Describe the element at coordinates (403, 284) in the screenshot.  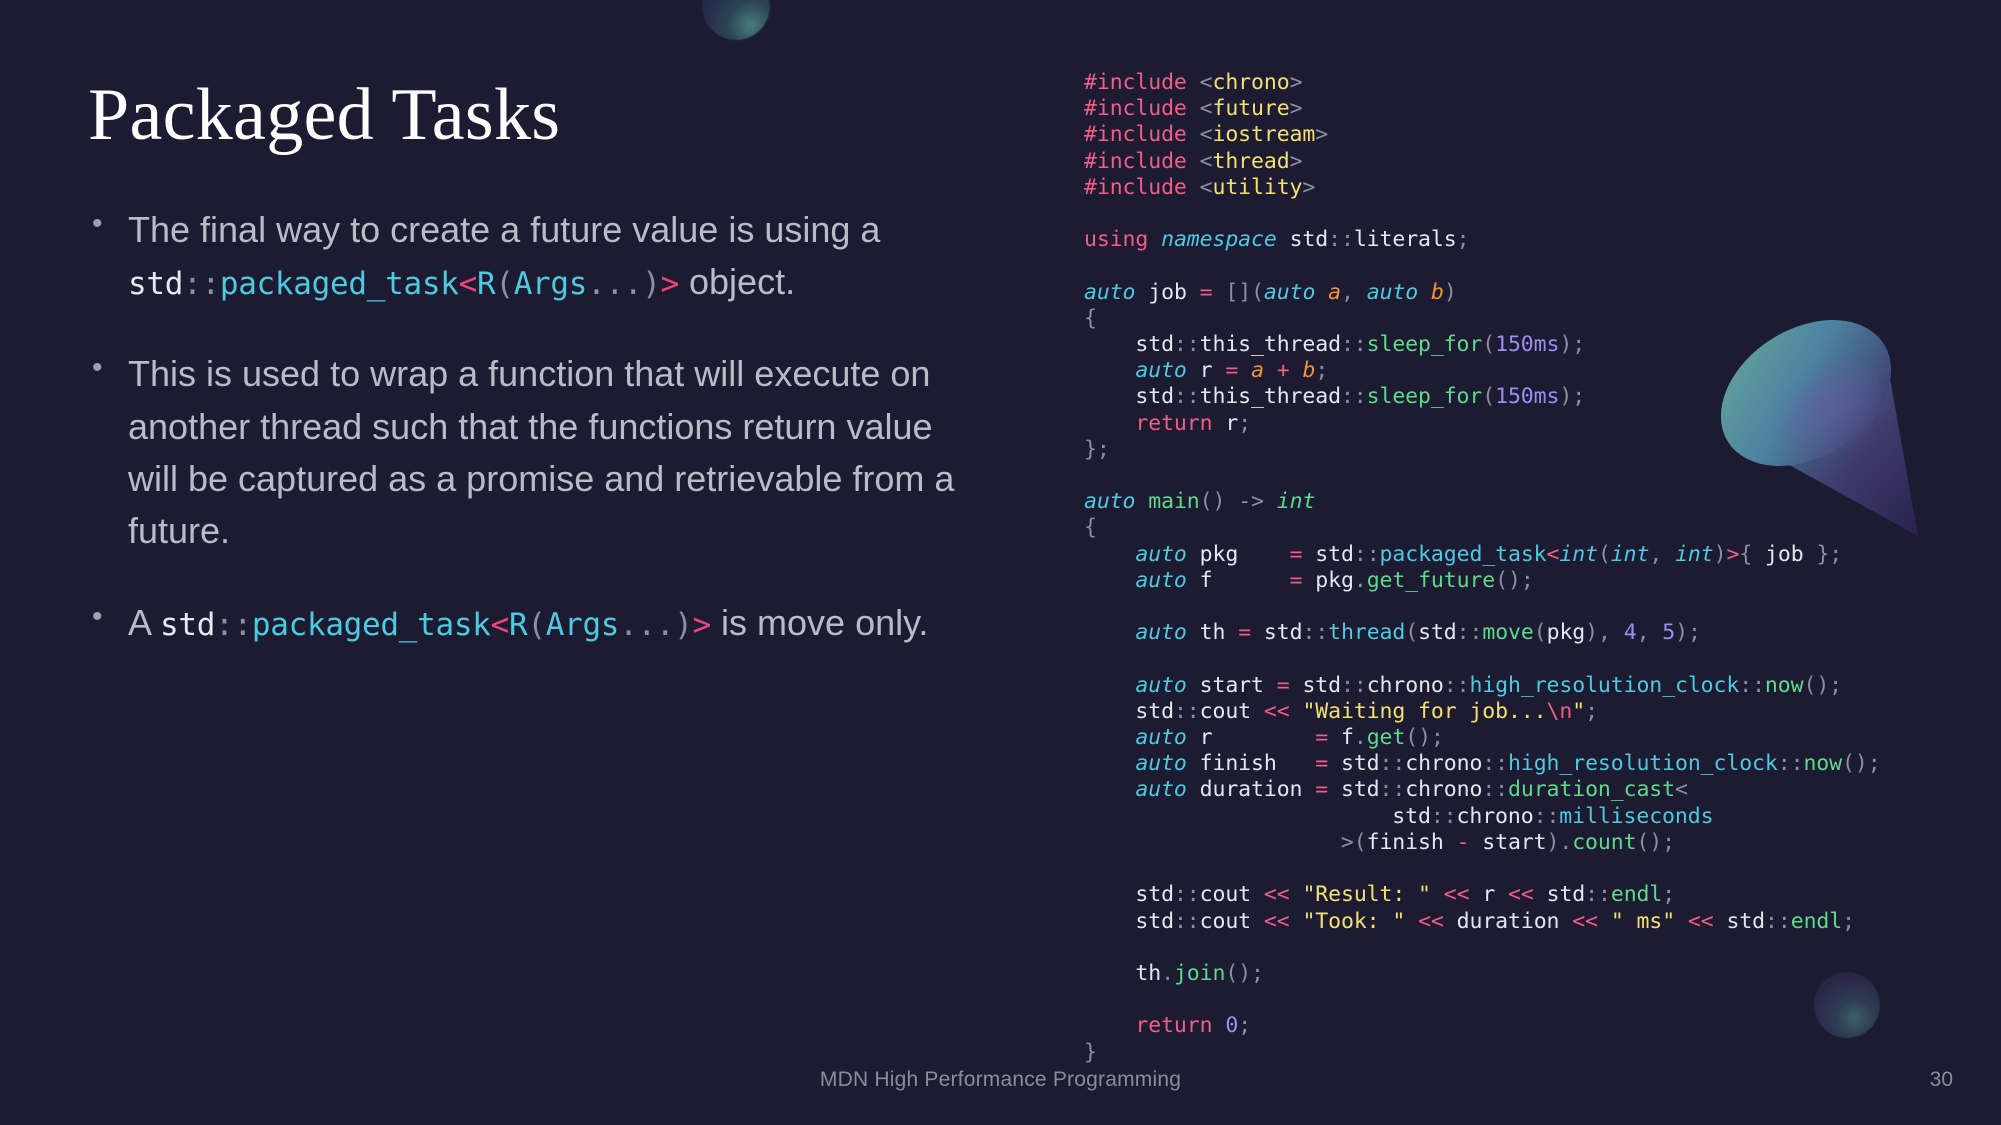
I see `bullet-1-inline-code: std::packaged_task<R(Args...)>` at that location.